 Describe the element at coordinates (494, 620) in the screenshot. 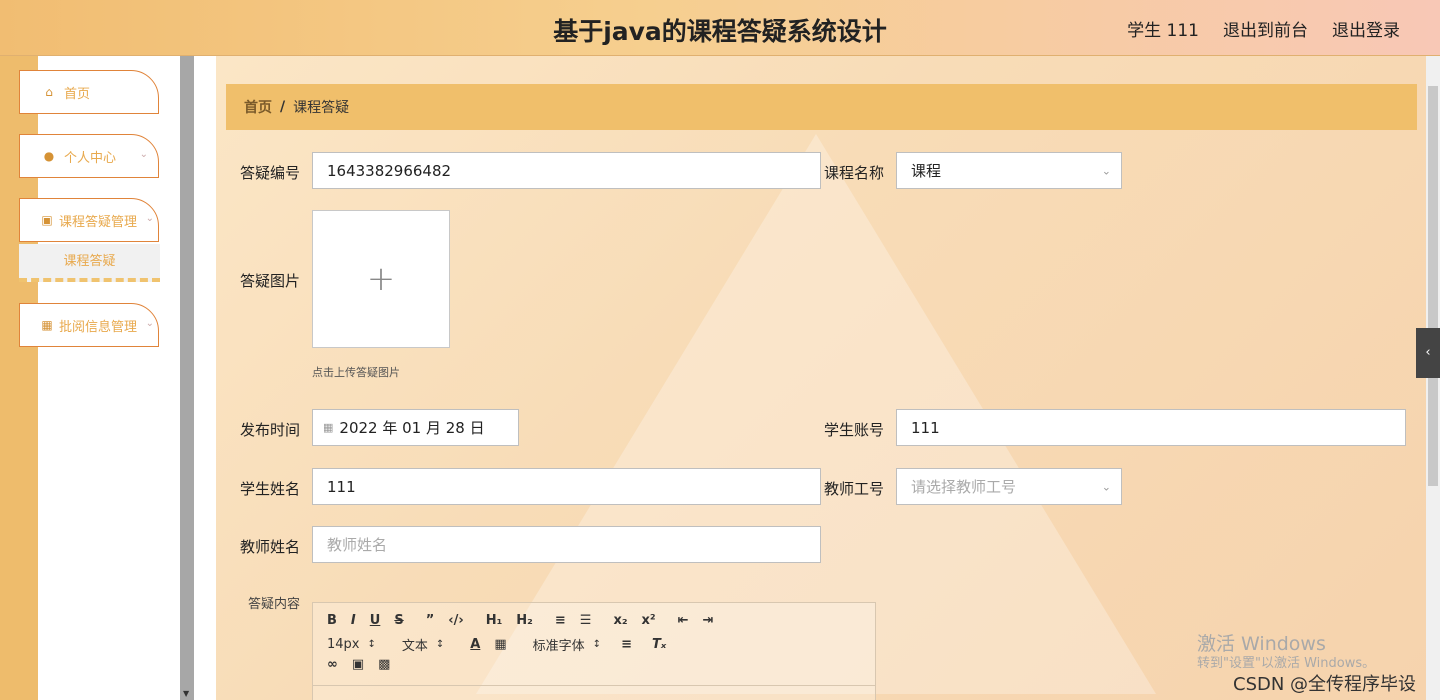

I see `heading1-icon: H₁` at that location.